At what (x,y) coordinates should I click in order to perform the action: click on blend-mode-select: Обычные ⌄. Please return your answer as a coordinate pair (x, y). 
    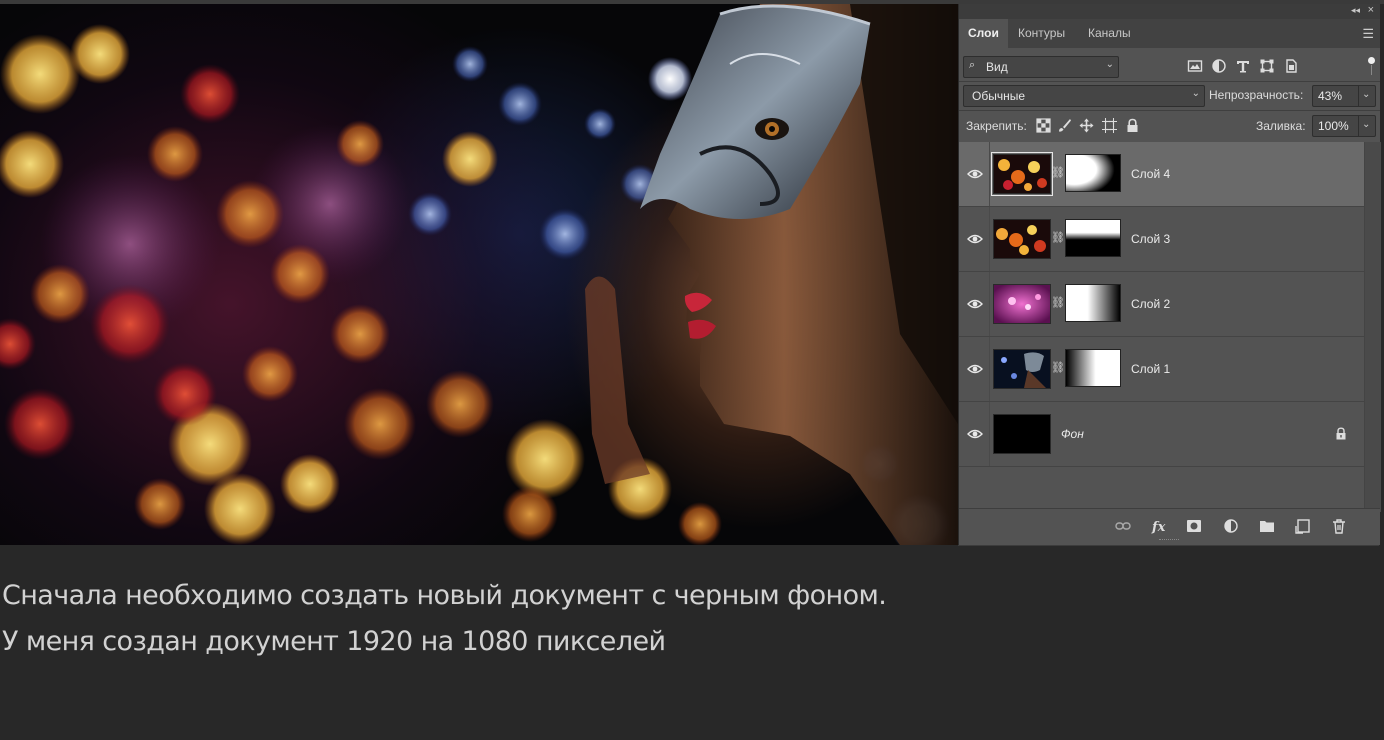
    Looking at the image, I should click on (1084, 96).